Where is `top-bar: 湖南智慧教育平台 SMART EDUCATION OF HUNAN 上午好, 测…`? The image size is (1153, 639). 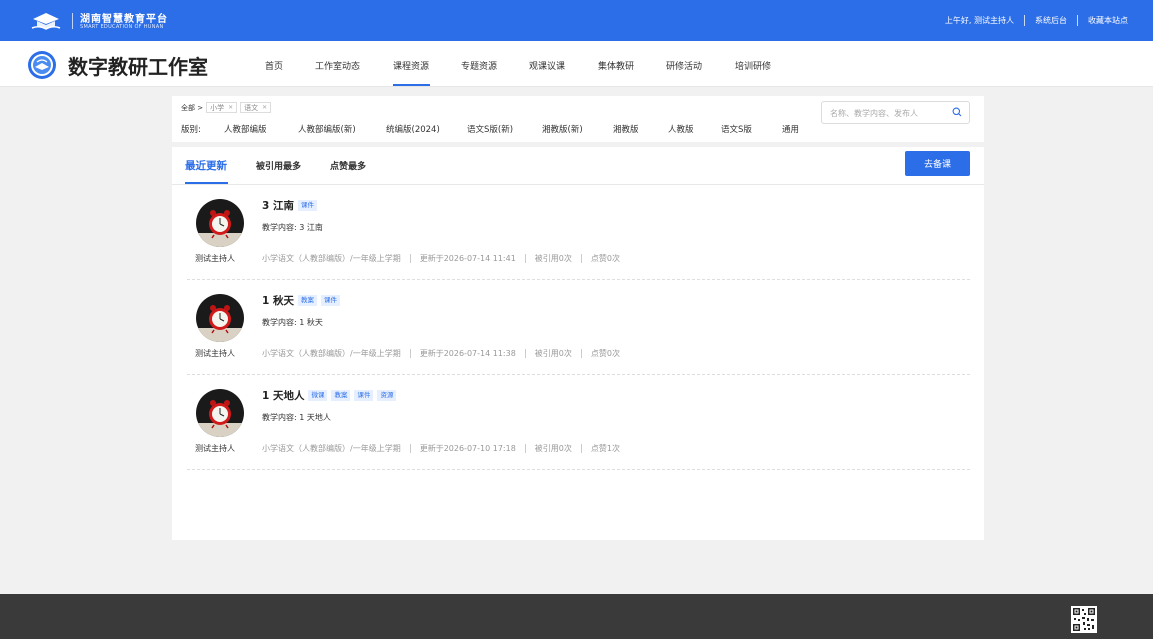
top-bar: 湖南智慧教育平台 SMART EDUCATION OF HUNAN 上午好, 测… is located at coordinates (576, 20).